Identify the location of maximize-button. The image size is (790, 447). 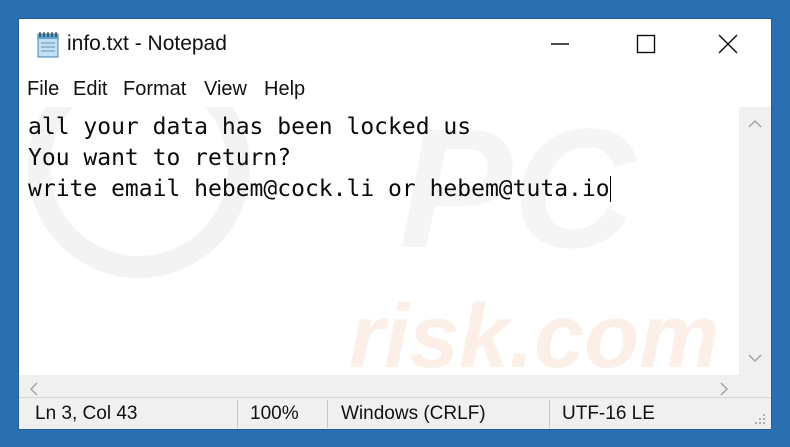
(646, 44).